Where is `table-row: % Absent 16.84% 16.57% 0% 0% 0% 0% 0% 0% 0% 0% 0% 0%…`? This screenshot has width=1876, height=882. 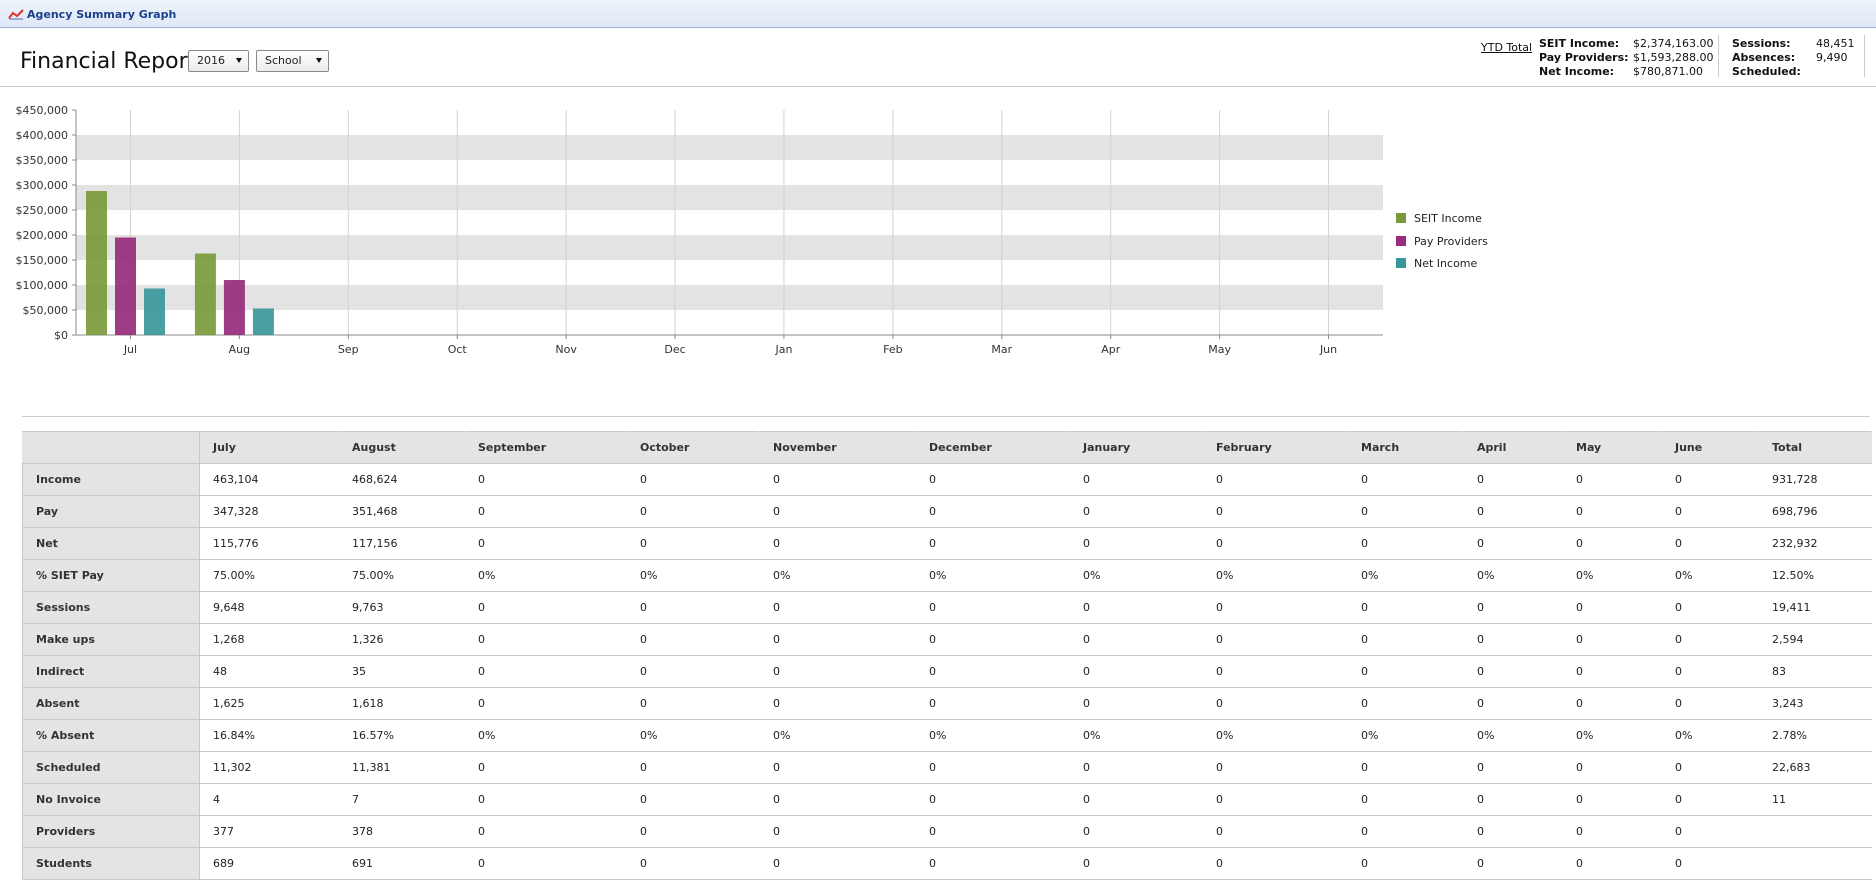 table-row: % Absent 16.84% 16.57% 0% 0% 0% 0% 0% 0% 0% 0% 0% 0%… is located at coordinates (947, 735).